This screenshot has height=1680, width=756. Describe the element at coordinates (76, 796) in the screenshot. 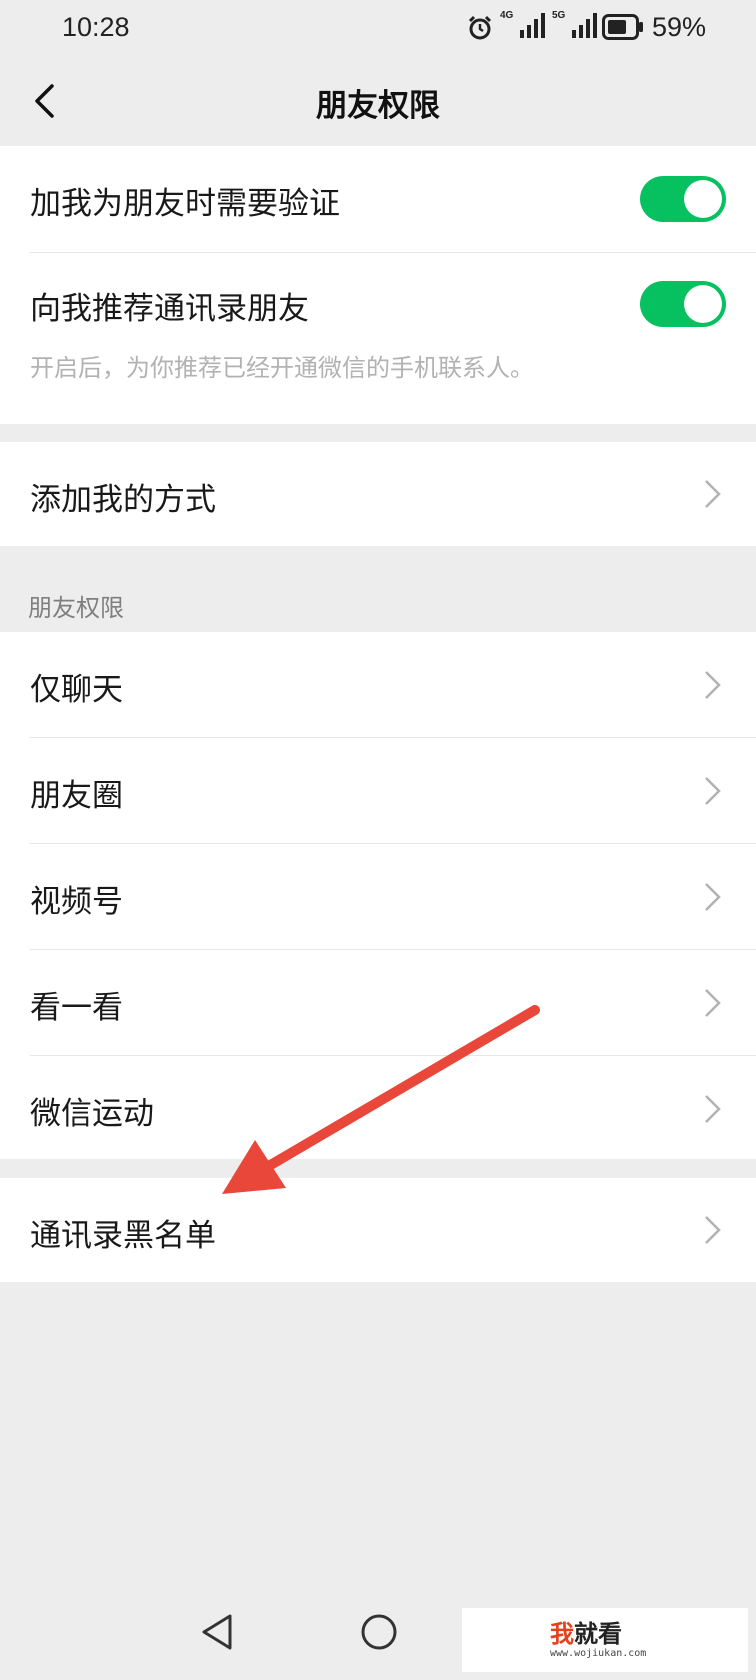

I see `list-item-label: 朋友圈` at that location.